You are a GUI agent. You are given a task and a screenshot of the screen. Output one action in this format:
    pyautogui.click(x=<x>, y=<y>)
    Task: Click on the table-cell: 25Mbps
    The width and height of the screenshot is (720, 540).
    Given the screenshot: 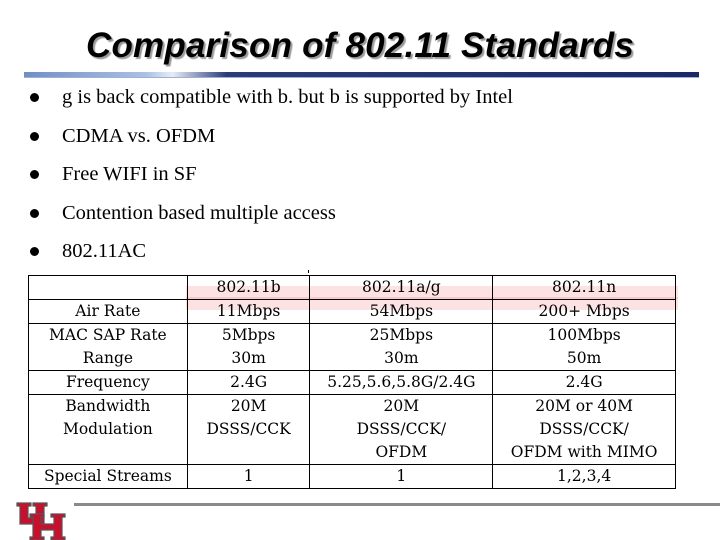 What is the action you would take?
    pyautogui.click(x=401, y=335)
    